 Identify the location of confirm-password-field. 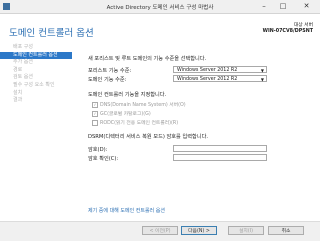
(220, 157).